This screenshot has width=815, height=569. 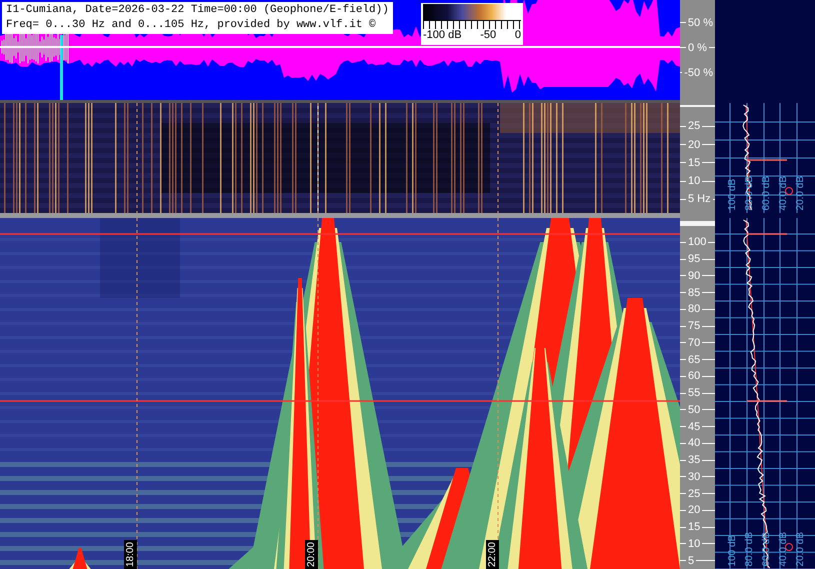 What do you see at coordinates (492, 554) in the screenshot?
I see `time-label: 22:00` at bounding box center [492, 554].